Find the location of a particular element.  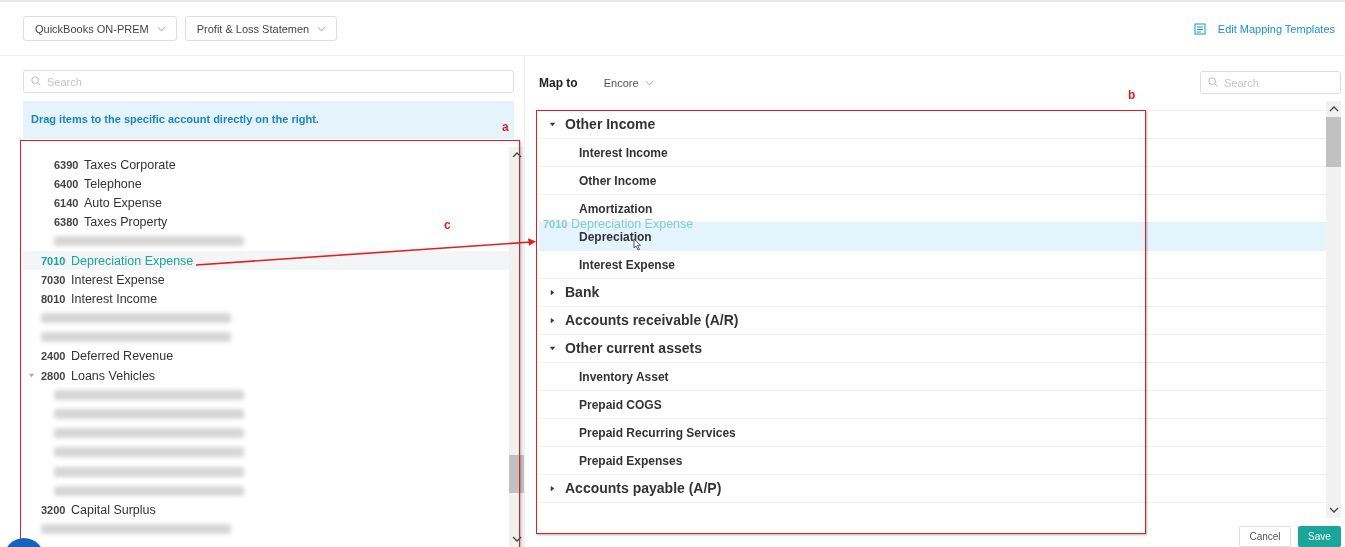

account-row: 6400 Telephone is located at coordinates (82, 184).